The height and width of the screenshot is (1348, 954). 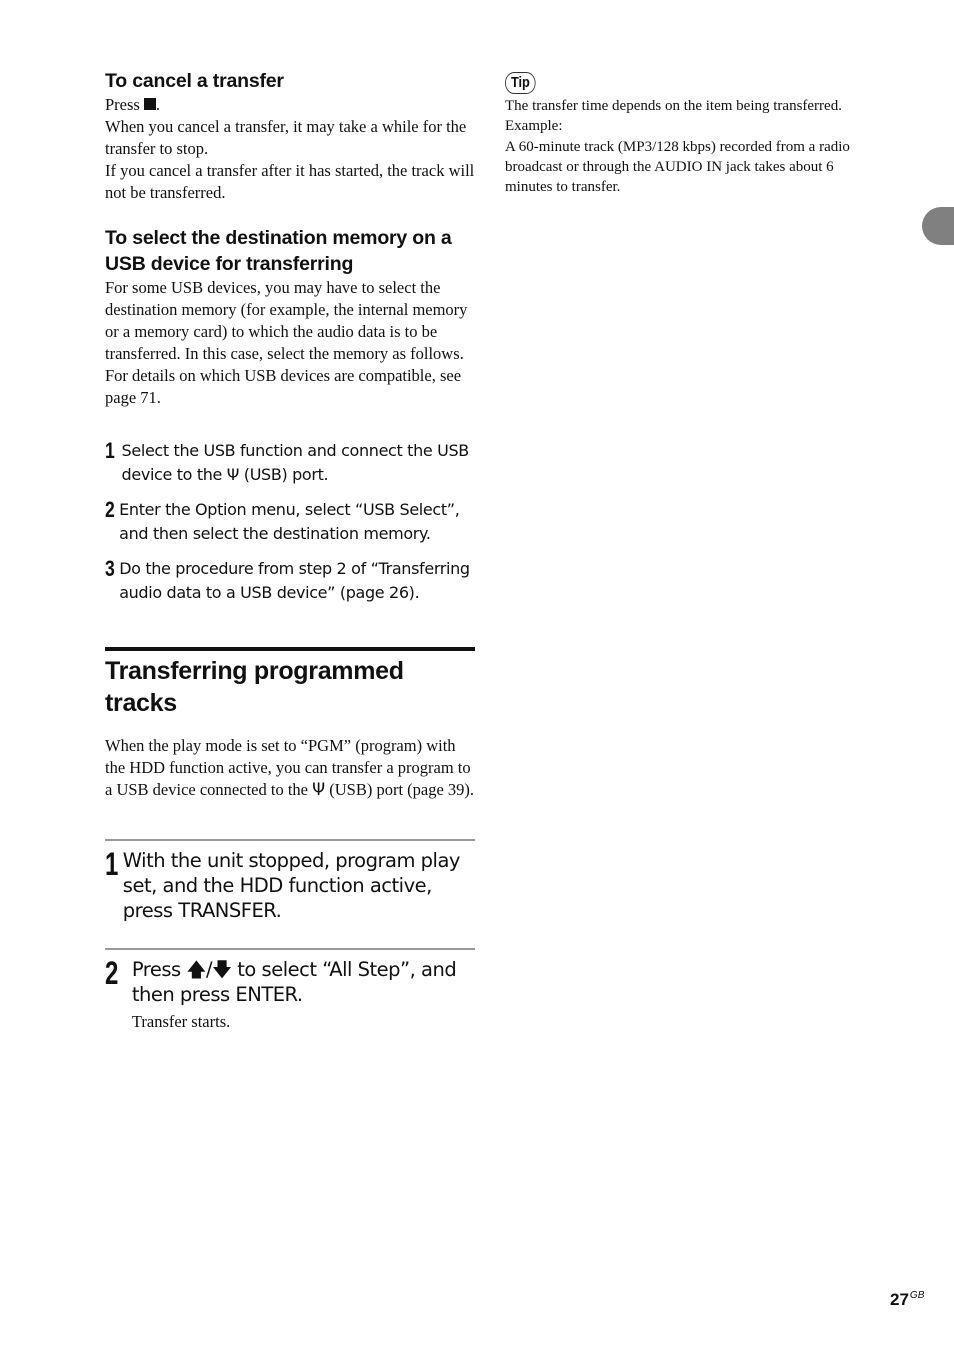 What do you see at coordinates (222, 969) in the screenshot?
I see `down-arrow-icon: 🡇` at bounding box center [222, 969].